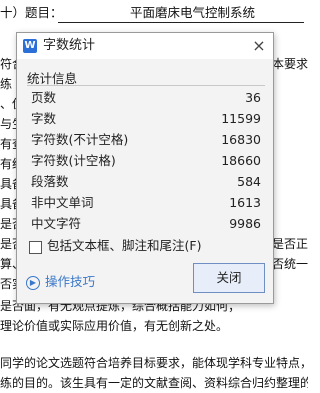 Image resolution: width=320 pixels, height=393 pixels. I want to click on stat-label: 非中文单词, so click(62, 202).